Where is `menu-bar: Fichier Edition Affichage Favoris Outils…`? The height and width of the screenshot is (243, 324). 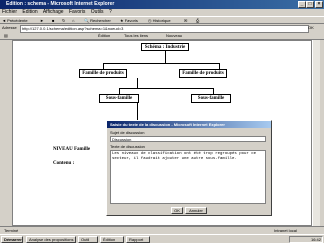
menu-bar: Fichier Edition Affichage Favoris Outils… is located at coordinates (162, 12).